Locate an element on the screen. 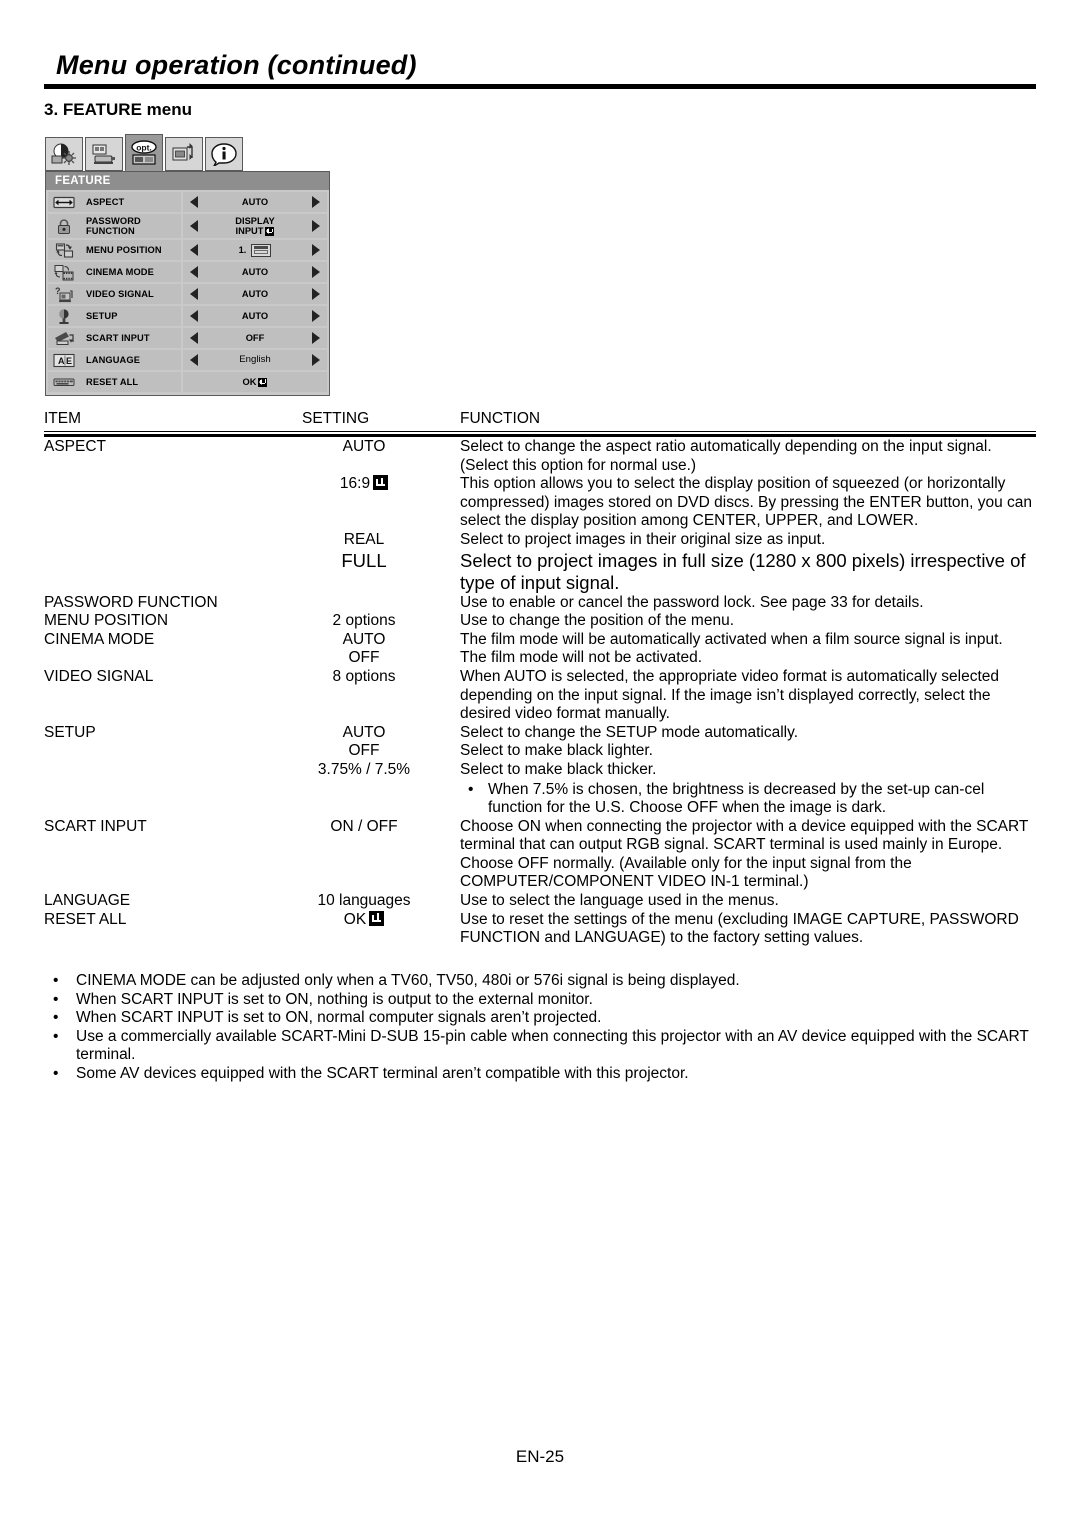 The width and height of the screenshot is (1080, 1530). osd-control-menu-position: 1. is located at coordinates (255, 250).